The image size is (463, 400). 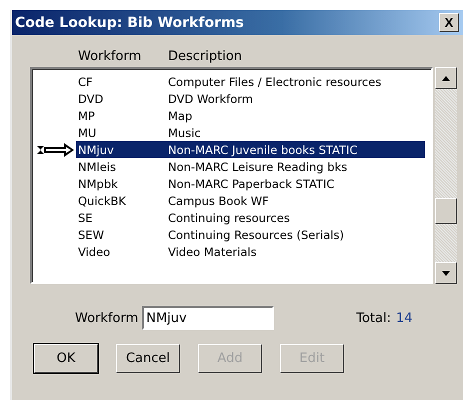 I want to click on table-cell-text: Computer Files / Electronic resources, so click(x=274, y=81).